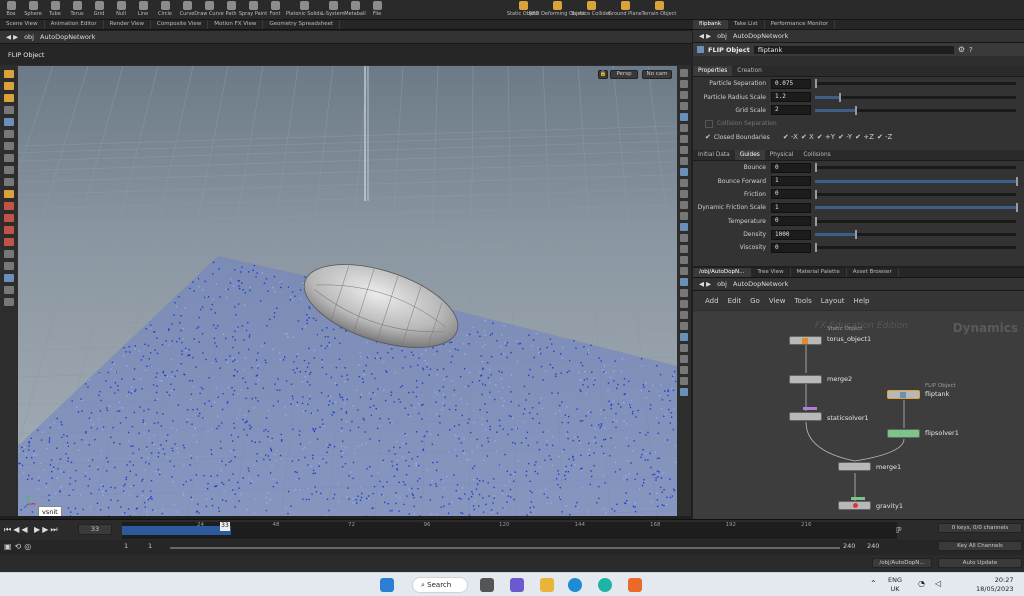 Image resolution: width=1024 pixels, height=596 pixels. I want to click on persp-menu: Persp, so click(624, 74).